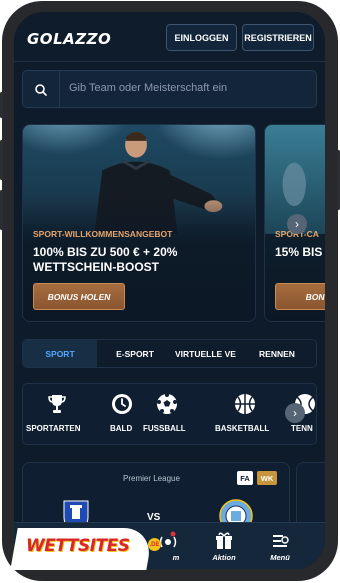  What do you see at coordinates (201, 37) in the screenshot?
I see `login-button: EINLOGGEN` at bounding box center [201, 37].